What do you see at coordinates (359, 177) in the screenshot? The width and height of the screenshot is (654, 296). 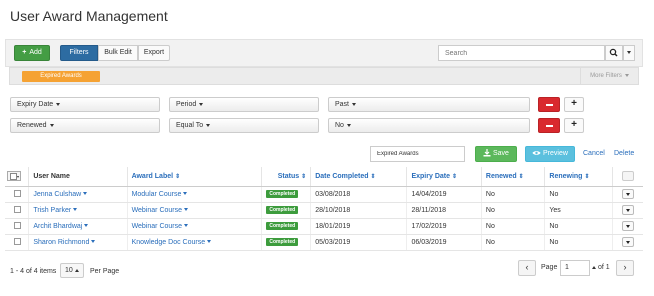 I see `column-date-completed: Date Completed ⇕` at bounding box center [359, 177].